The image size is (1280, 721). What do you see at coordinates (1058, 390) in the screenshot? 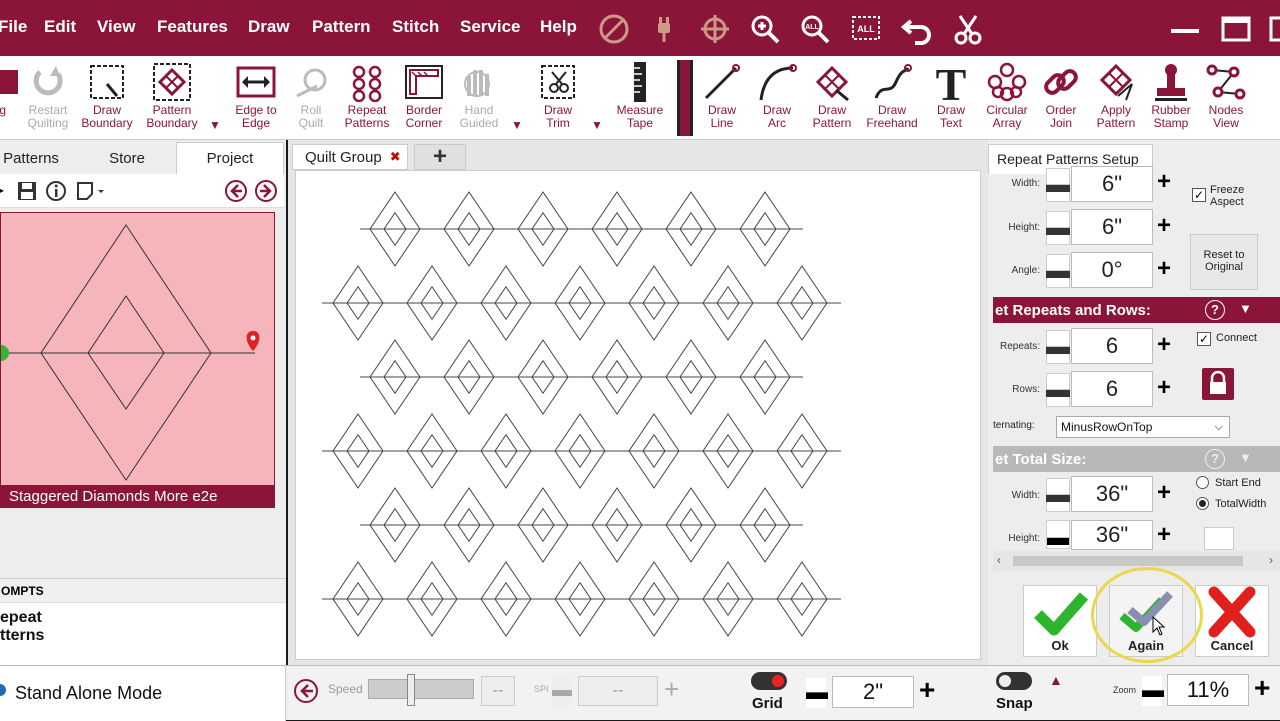
I see `rows-decrement-button: ▬` at bounding box center [1058, 390].